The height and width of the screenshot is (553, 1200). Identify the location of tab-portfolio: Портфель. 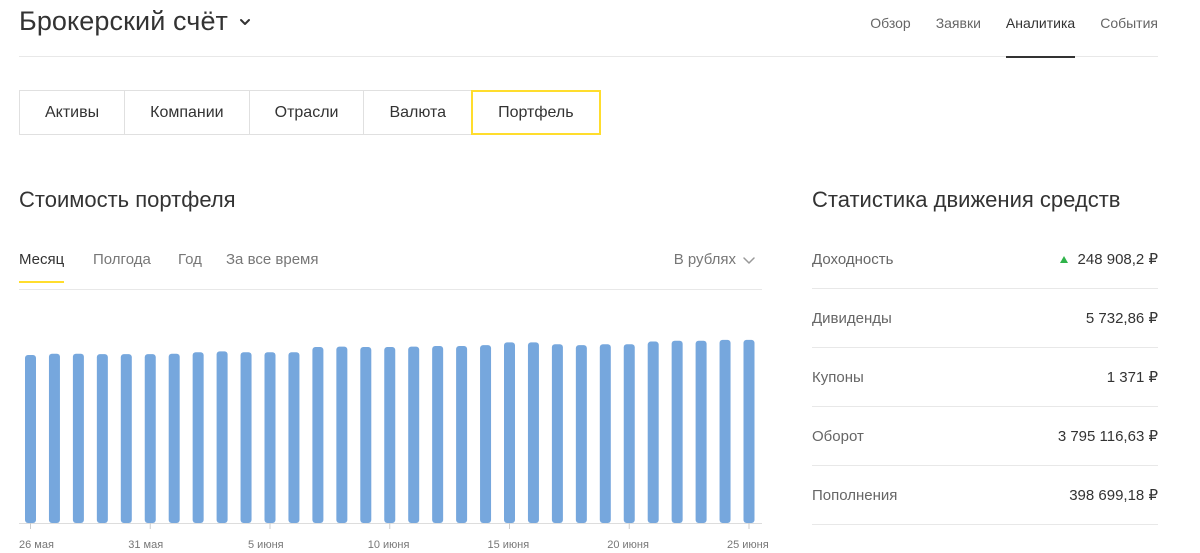
(536, 112).